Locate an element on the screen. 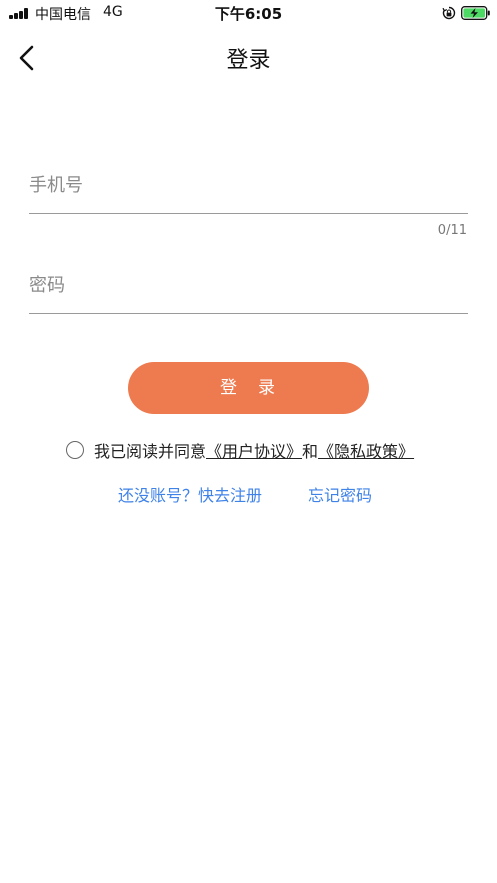 The height and width of the screenshot is (883, 497). agreement-row: 我已阅读并同意《用户协议》和《隐私政策》 is located at coordinates (240, 452).